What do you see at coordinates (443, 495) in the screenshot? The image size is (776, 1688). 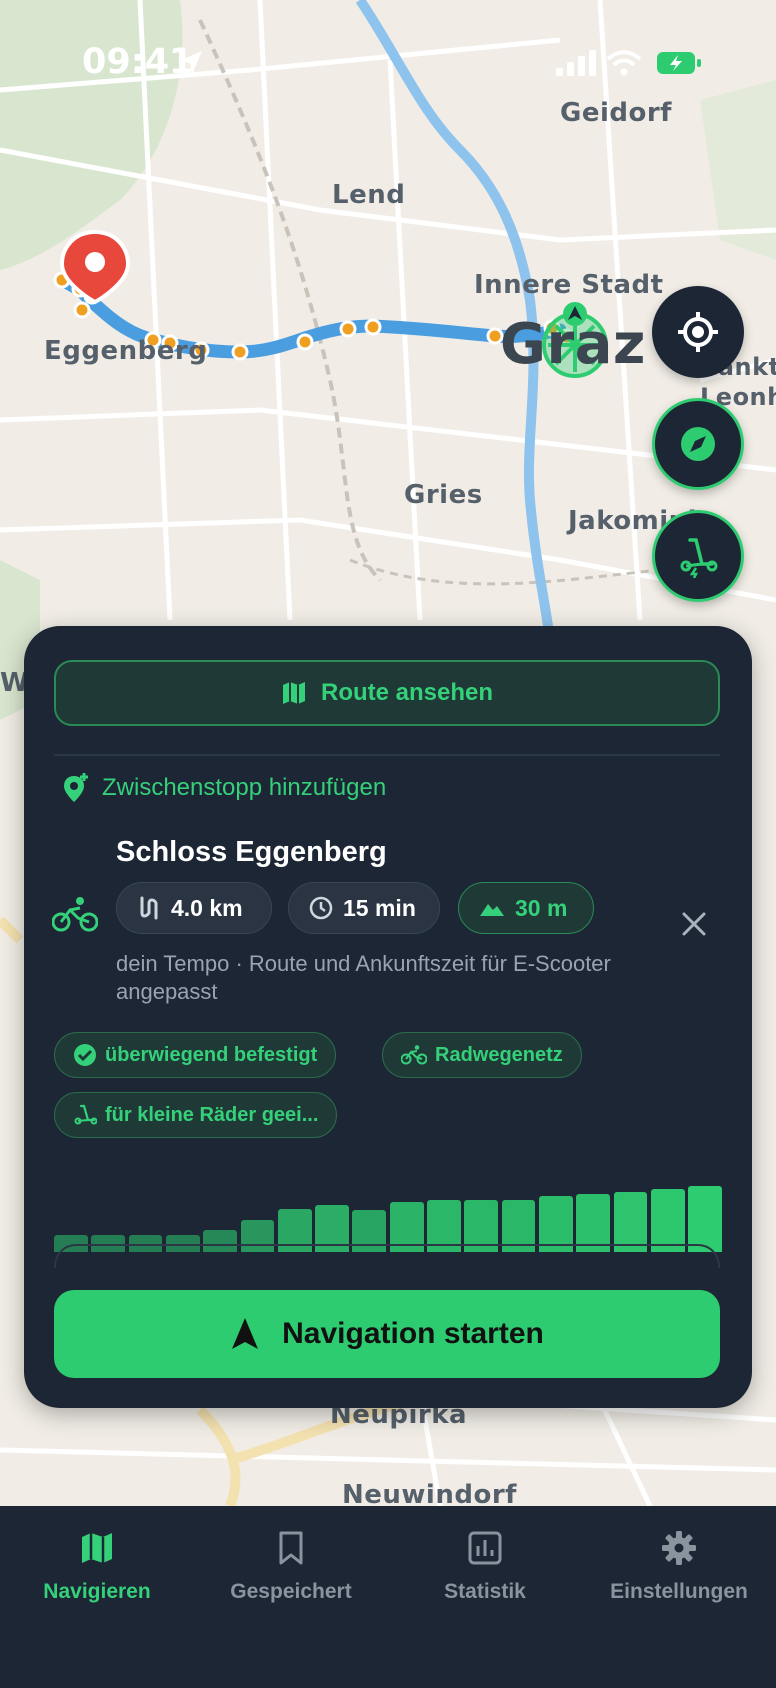 I see `map-label-gries: Gries` at bounding box center [443, 495].